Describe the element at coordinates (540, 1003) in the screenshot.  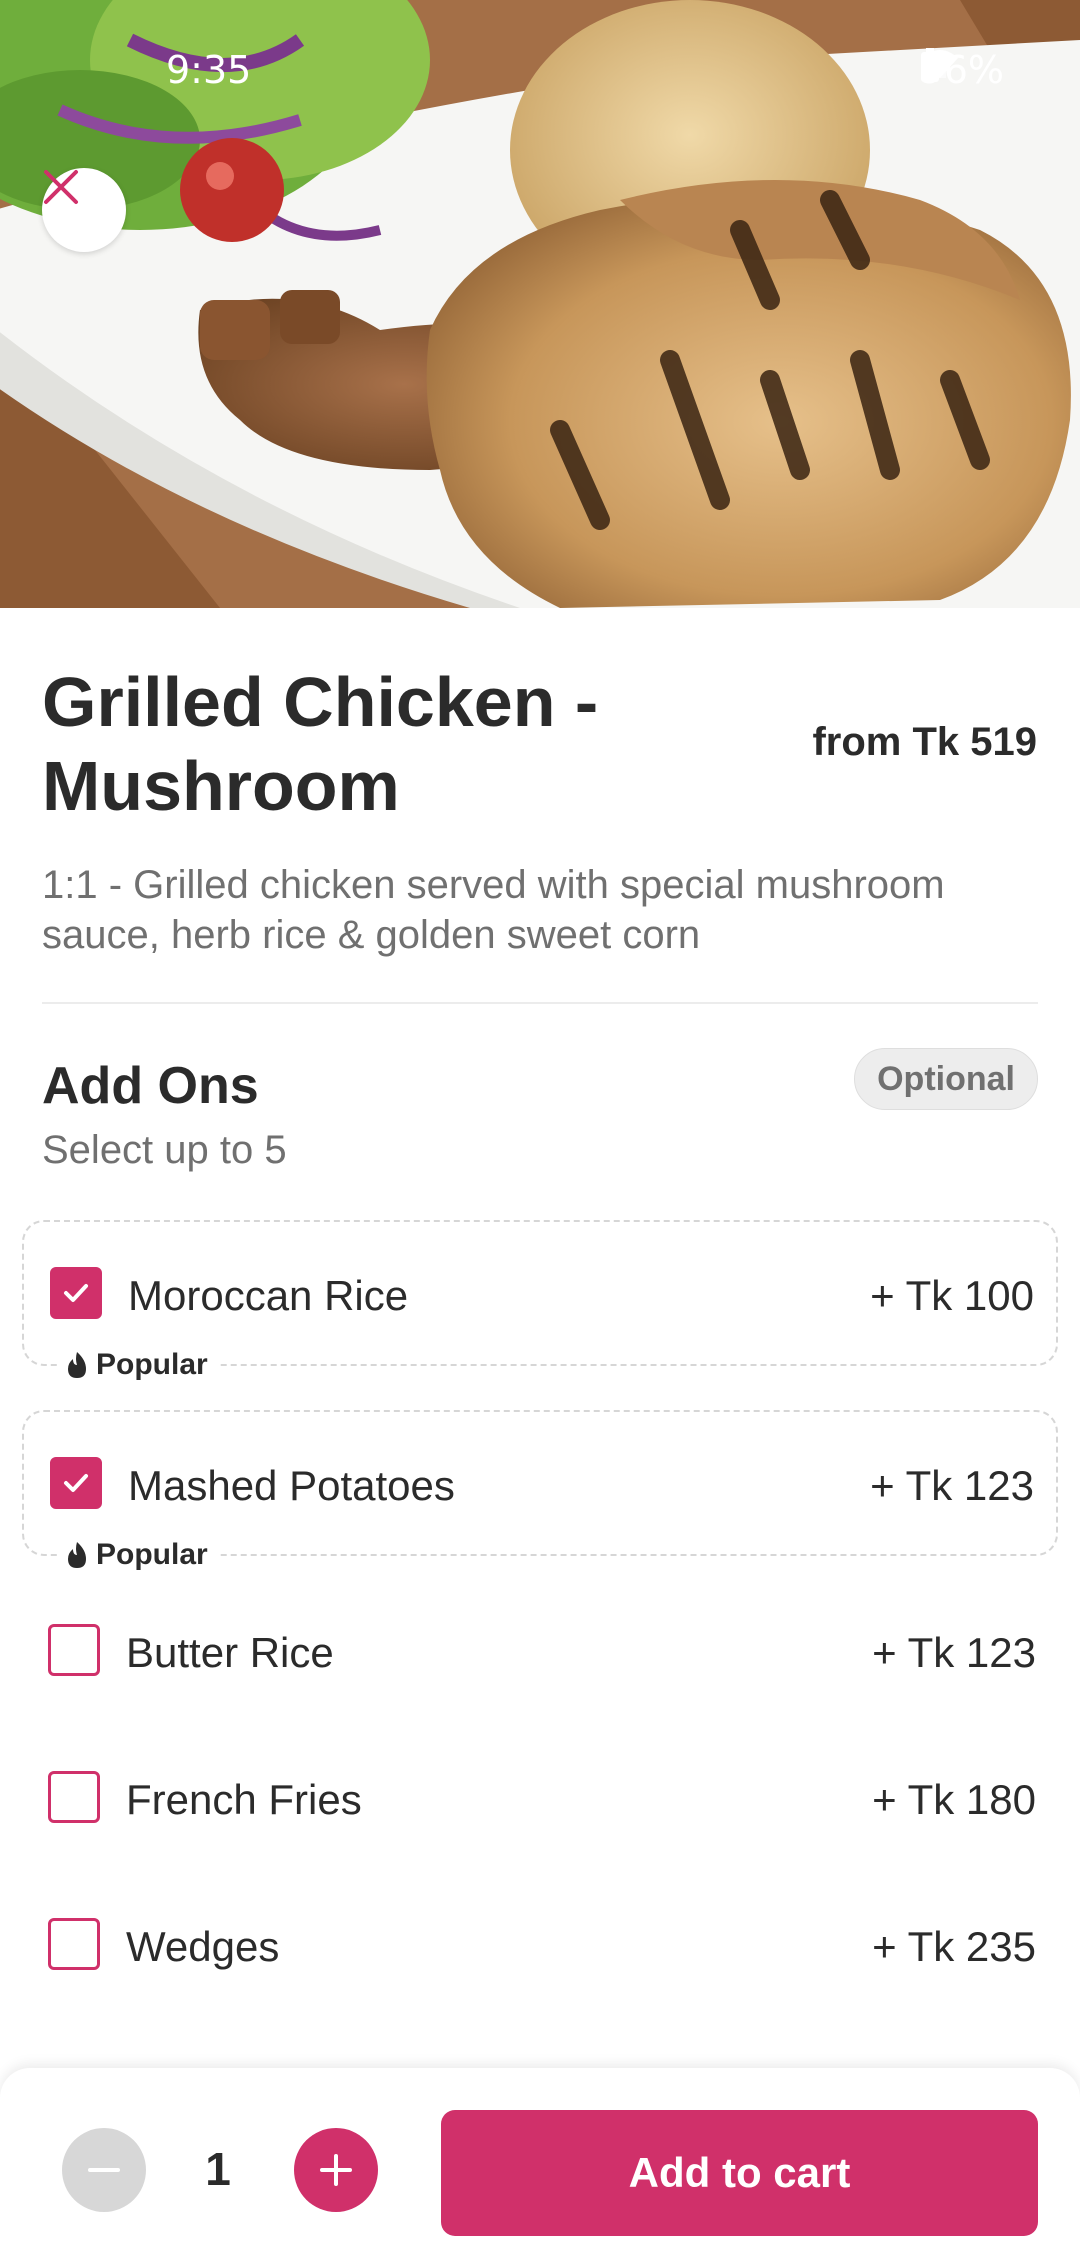
I see `section-divider` at that location.